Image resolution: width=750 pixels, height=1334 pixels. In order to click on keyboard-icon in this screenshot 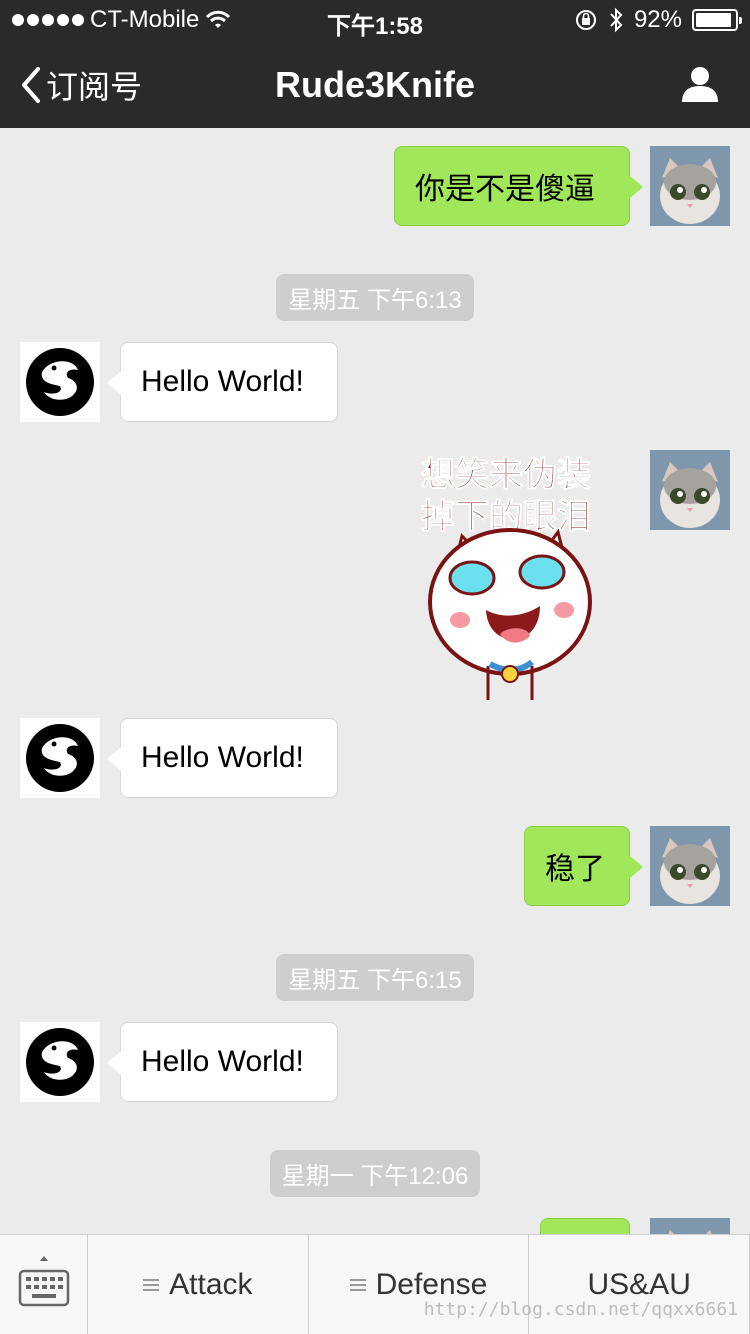, I will do `click(44, 1281)`.